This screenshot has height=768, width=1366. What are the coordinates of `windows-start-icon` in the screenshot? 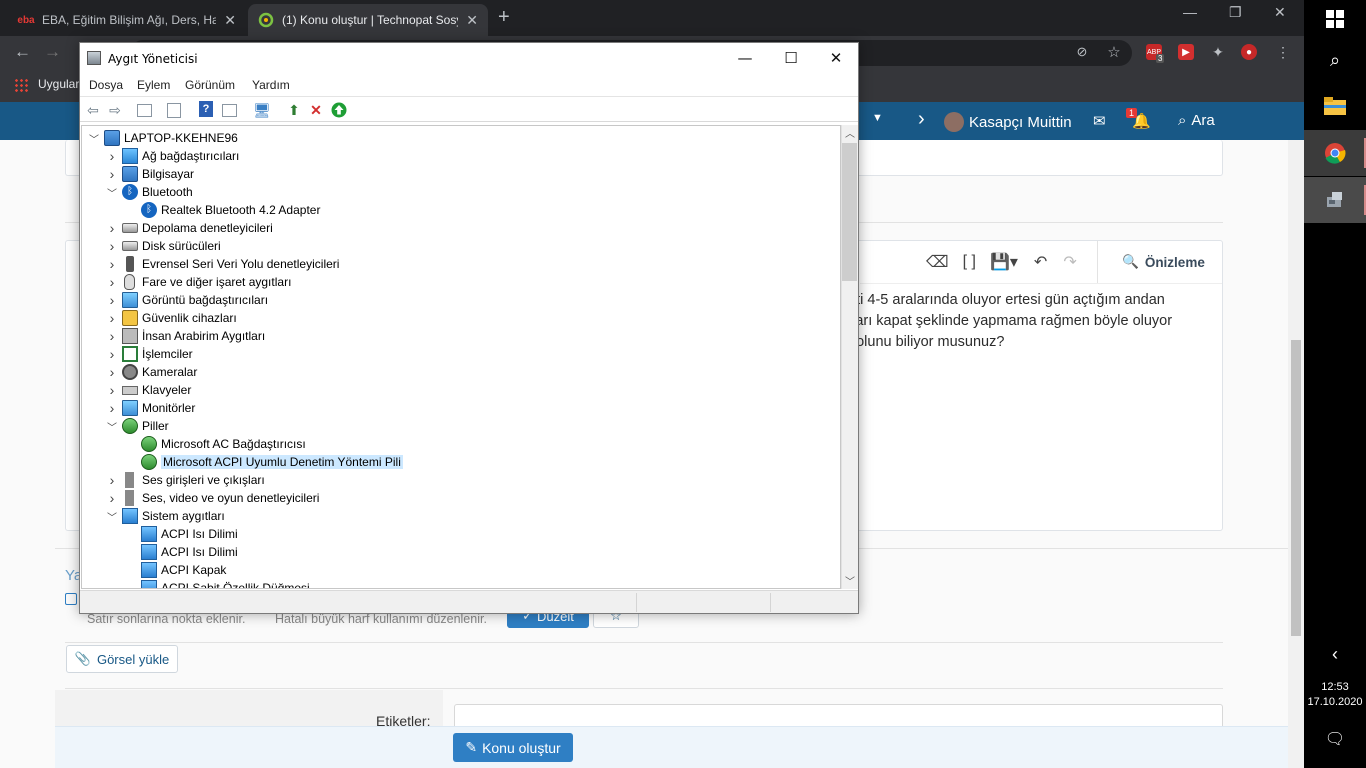 It's located at (1335, 19).